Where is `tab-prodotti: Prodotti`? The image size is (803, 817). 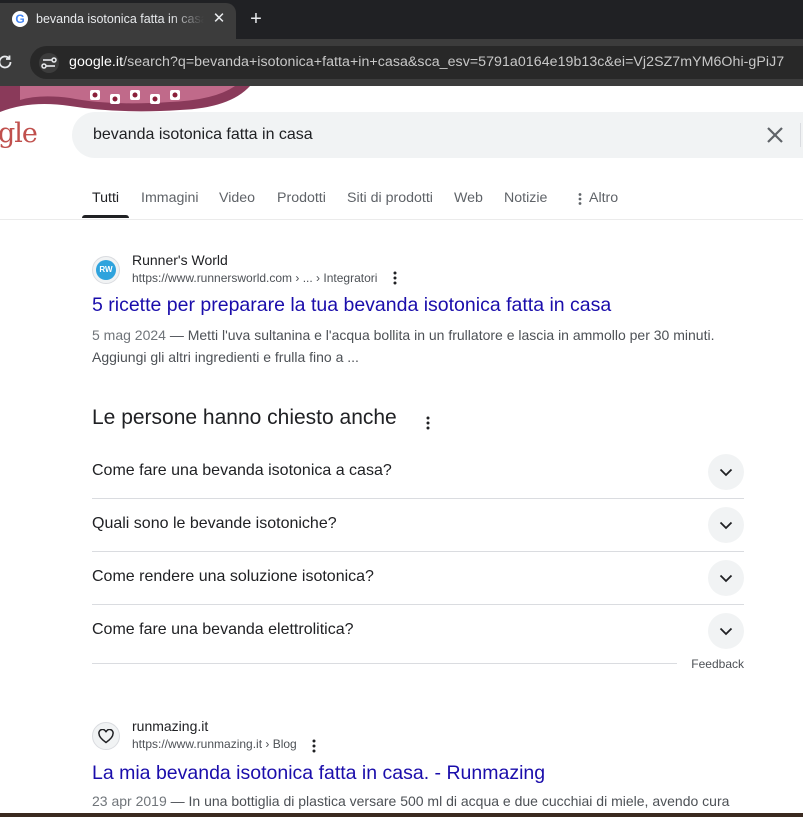
tab-prodotti: Prodotti is located at coordinates (301, 198).